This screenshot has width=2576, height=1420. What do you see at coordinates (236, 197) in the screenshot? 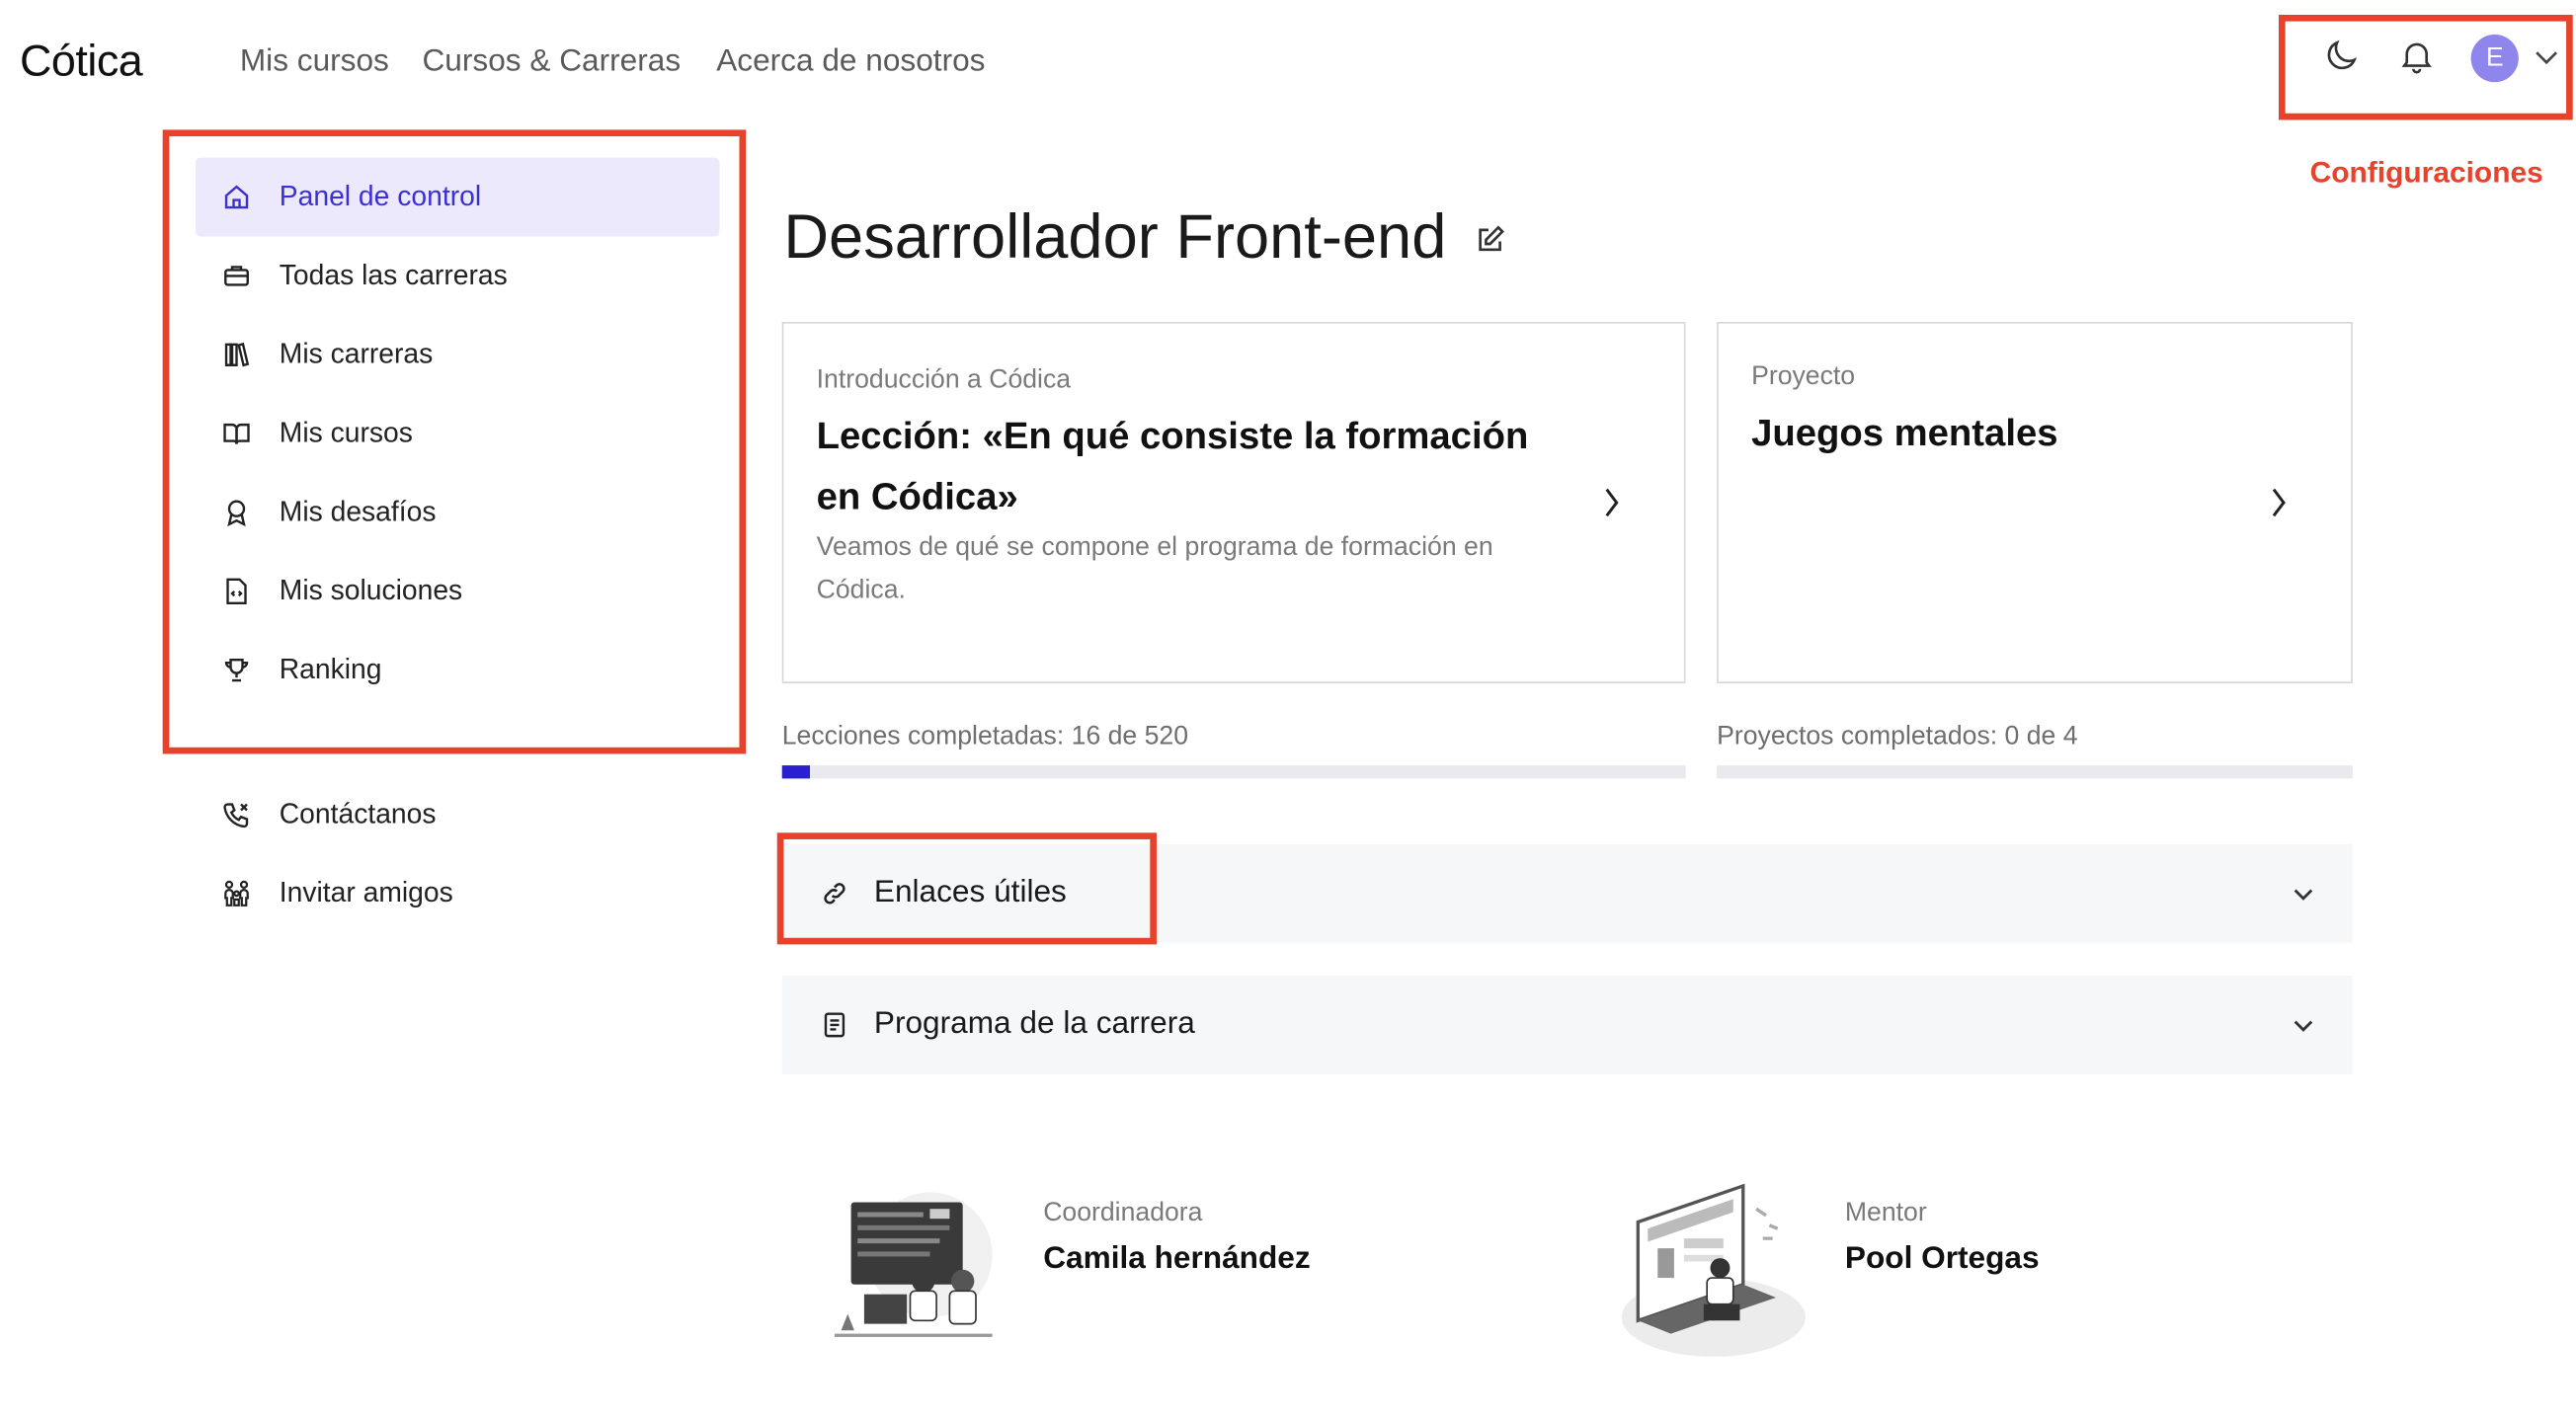
I see `home-icon` at bounding box center [236, 197].